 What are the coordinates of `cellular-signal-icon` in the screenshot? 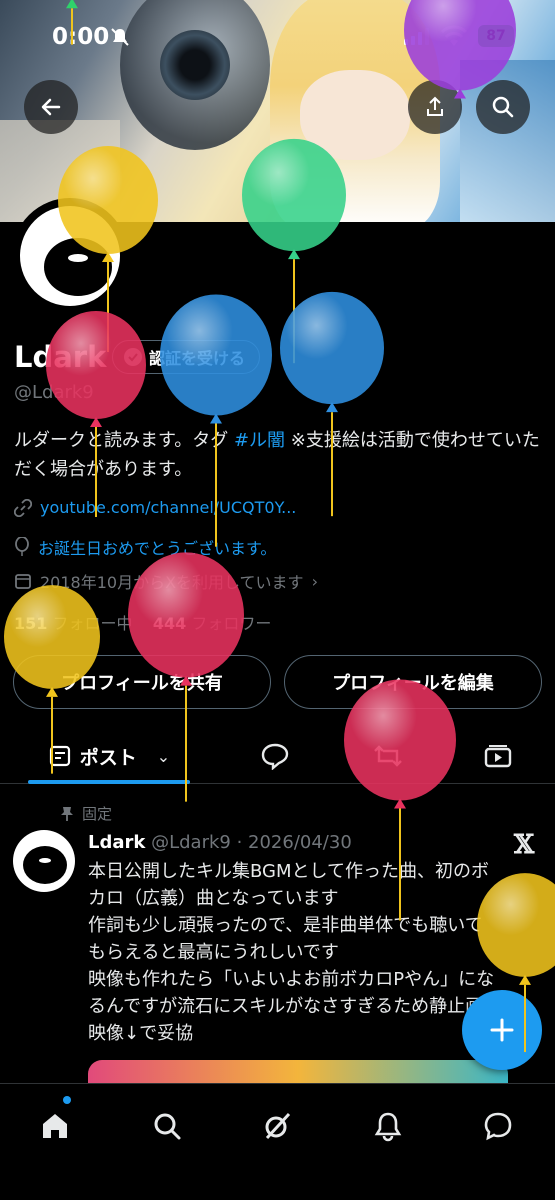 It's located at (416, 36).